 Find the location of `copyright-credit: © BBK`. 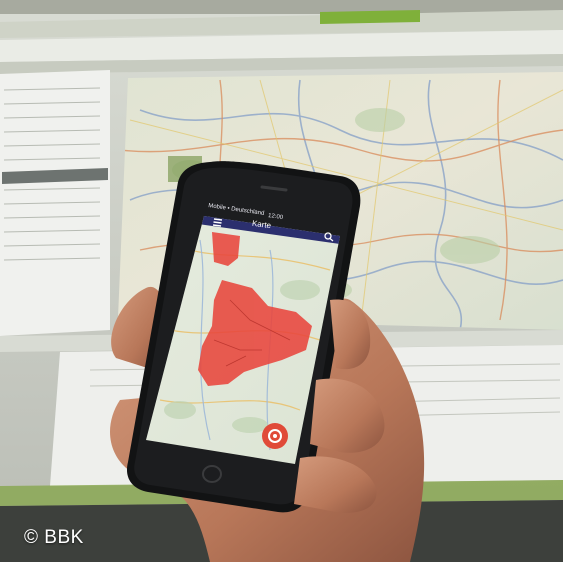

copyright-credit: © BBK is located at coordinates (54, 537).